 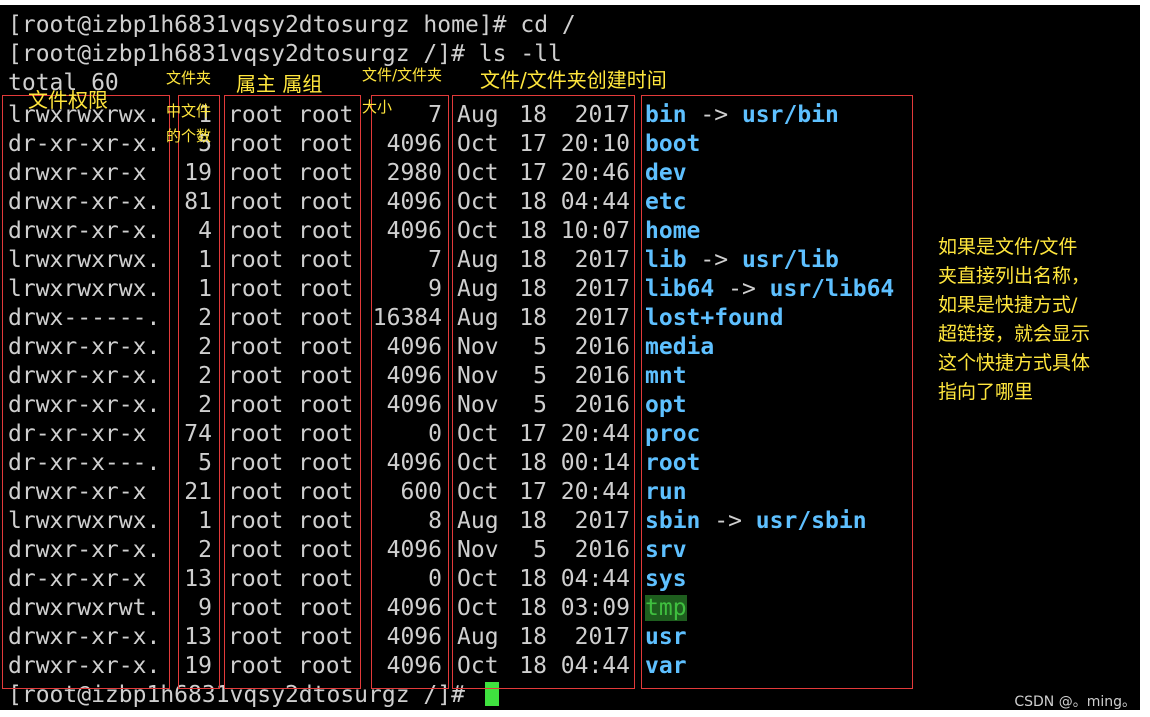 I want to click on box-created-time, so click(x=543, y=392).